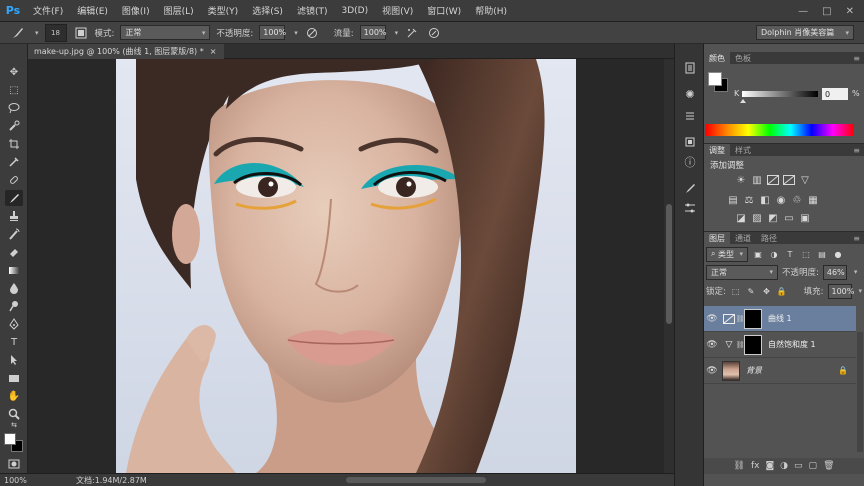  What do you see at coordinates (743, 101) in the screenshot?
I see `k-slider-knob` at bounding box center [743, 101].